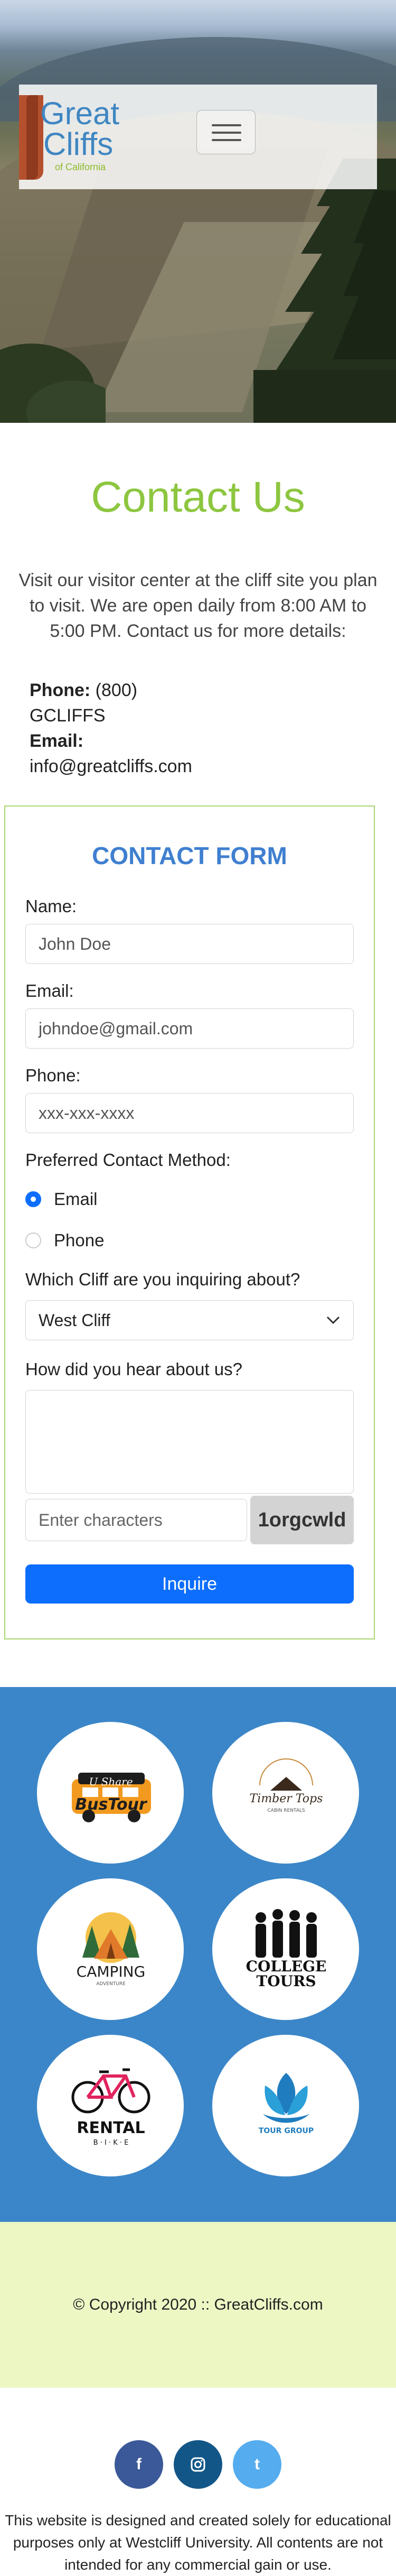  I want to click on logo-text-california: of California, so click(80, 167).